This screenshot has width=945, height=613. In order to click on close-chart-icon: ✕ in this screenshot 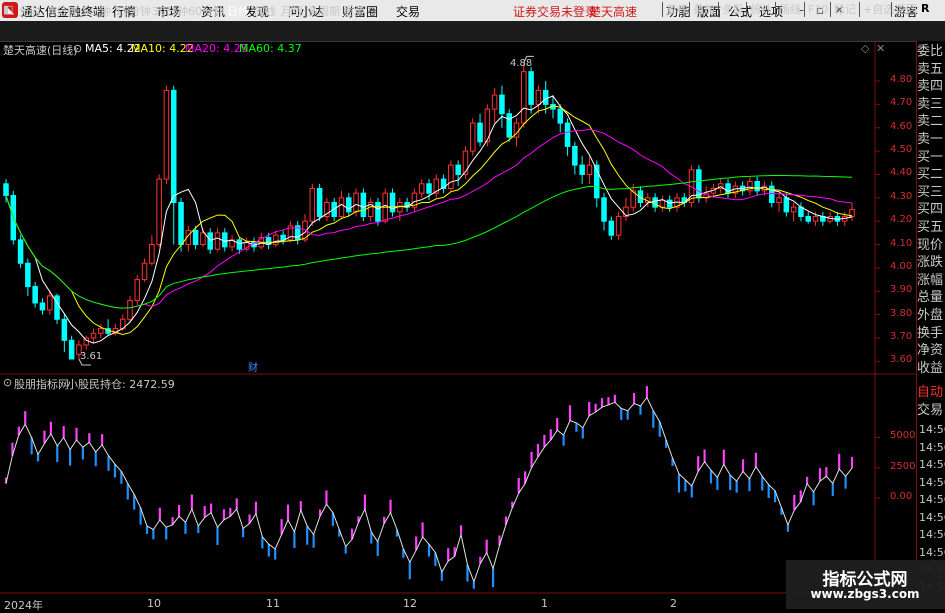, I will do `click(880, 48)`.